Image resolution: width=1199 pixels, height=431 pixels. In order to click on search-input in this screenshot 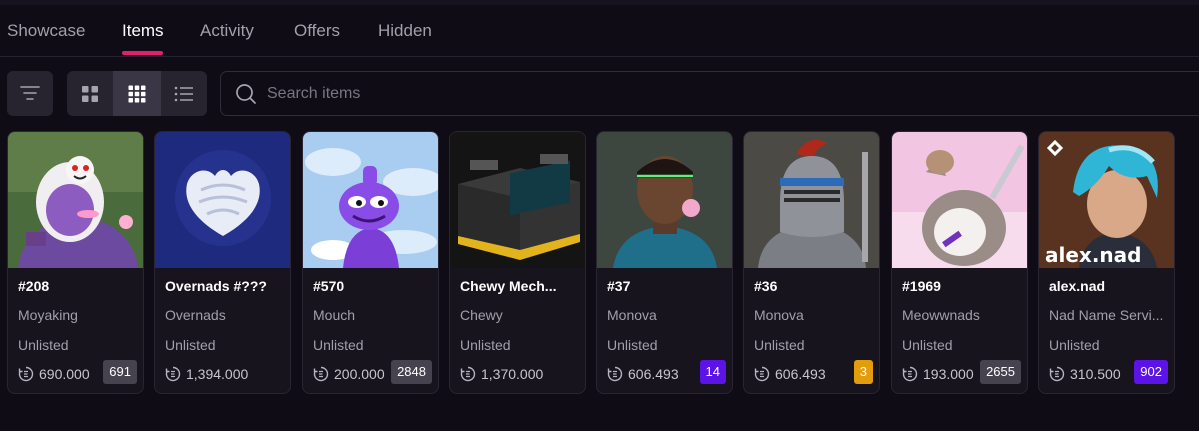, I will do `click(617, 93)`.